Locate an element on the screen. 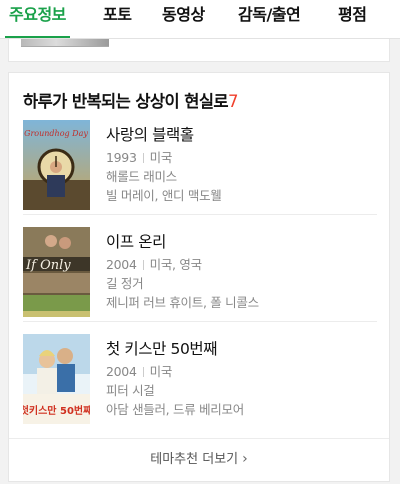 The width and height of the screenshot is (400, 484). movie-year-country: 1993 미국 is located at coordinates (139, 157).